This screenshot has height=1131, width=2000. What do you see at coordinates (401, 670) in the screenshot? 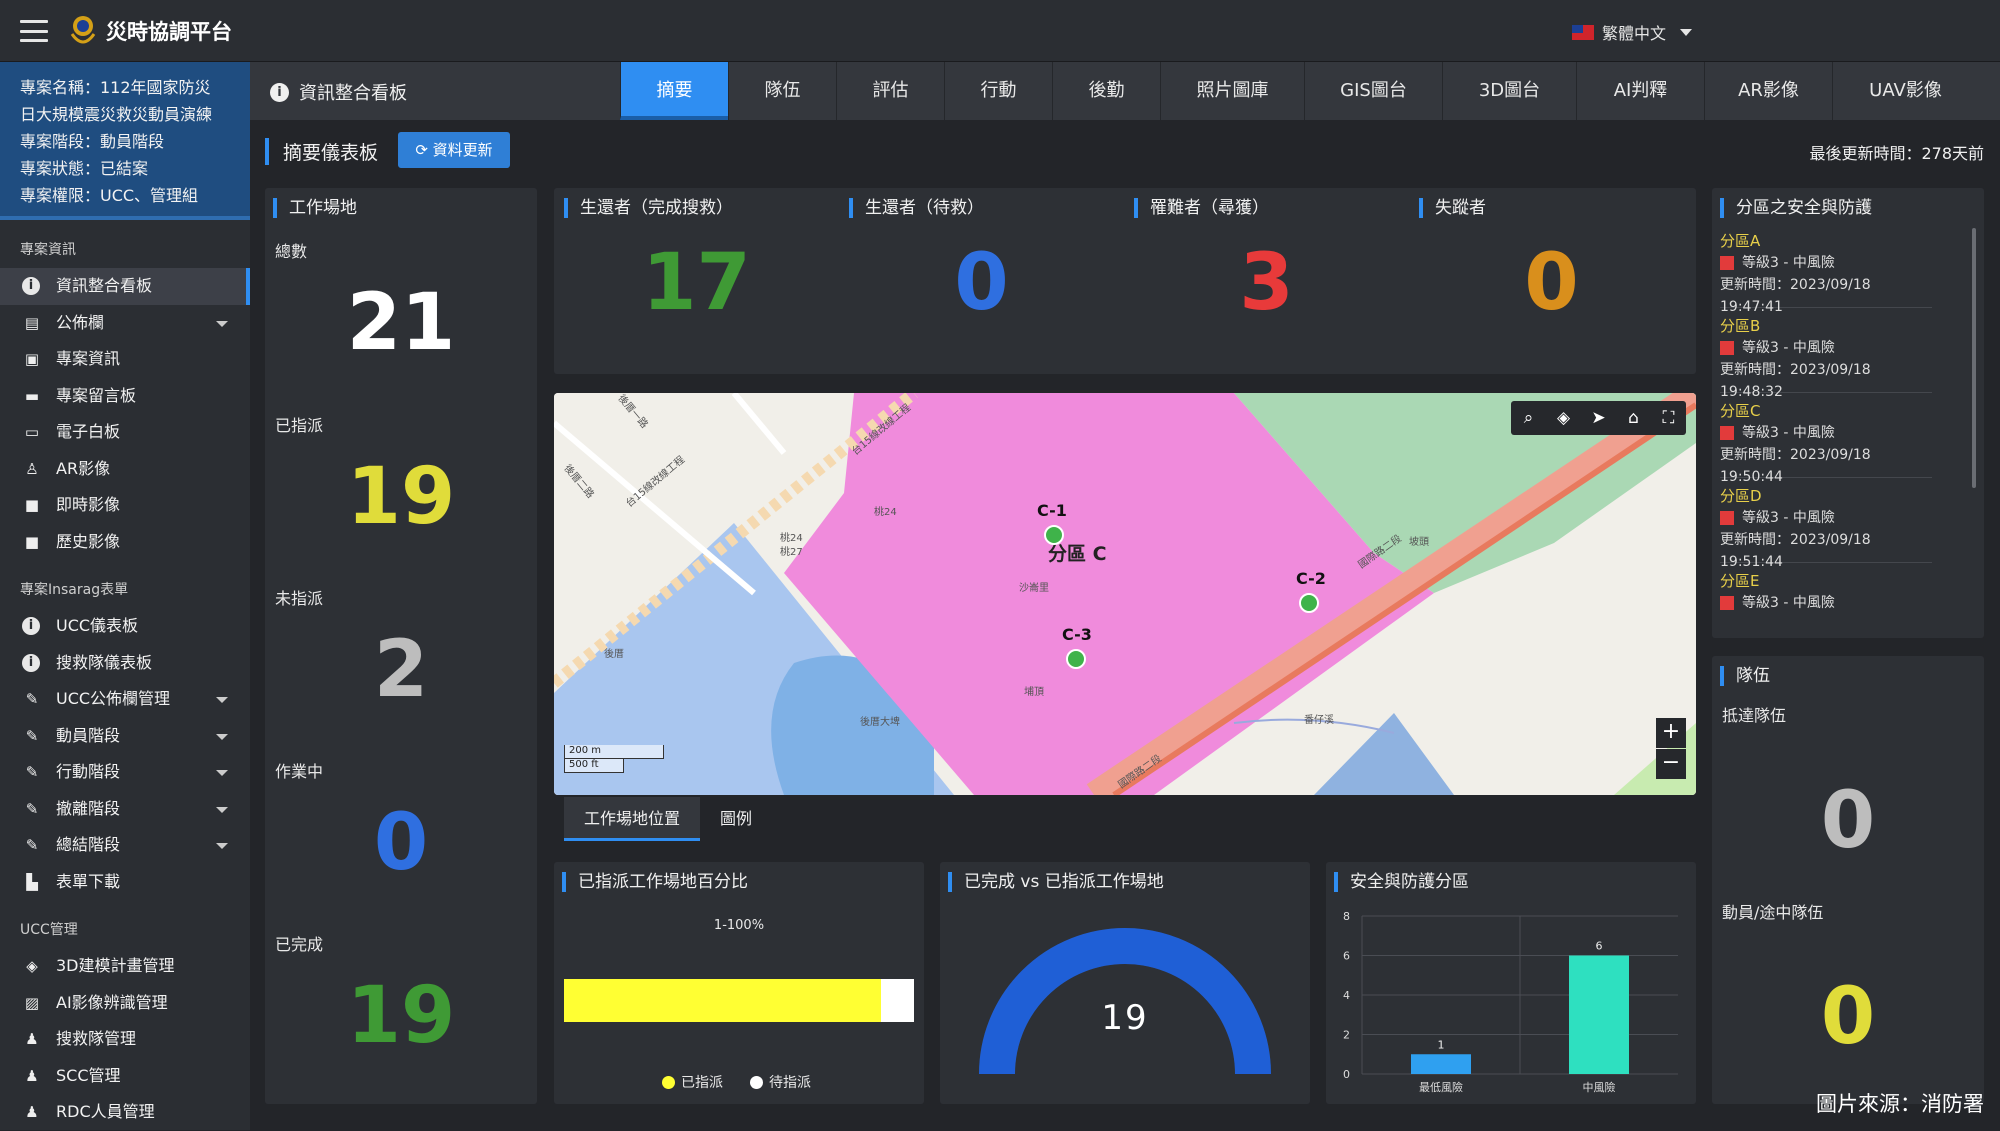
I see `unassigned-value: 2` at bounding box center [401, 670].